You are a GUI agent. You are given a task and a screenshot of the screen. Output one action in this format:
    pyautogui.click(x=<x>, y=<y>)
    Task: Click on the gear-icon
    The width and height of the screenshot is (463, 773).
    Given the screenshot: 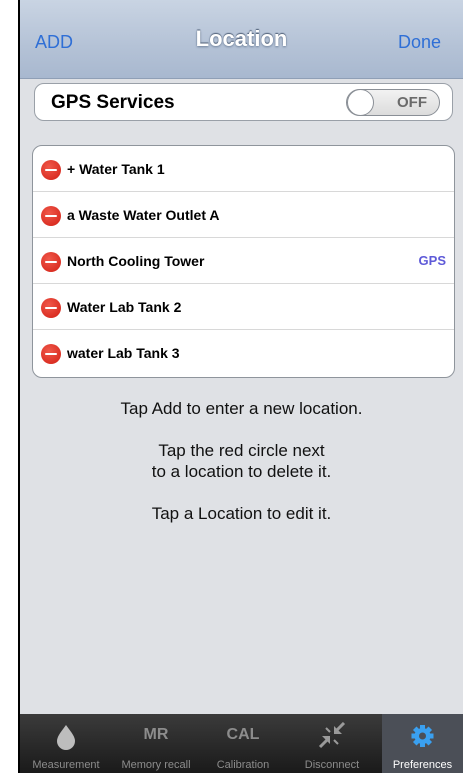 What is the action you would take?
    pyautogui.click(x=422, y=736)
    